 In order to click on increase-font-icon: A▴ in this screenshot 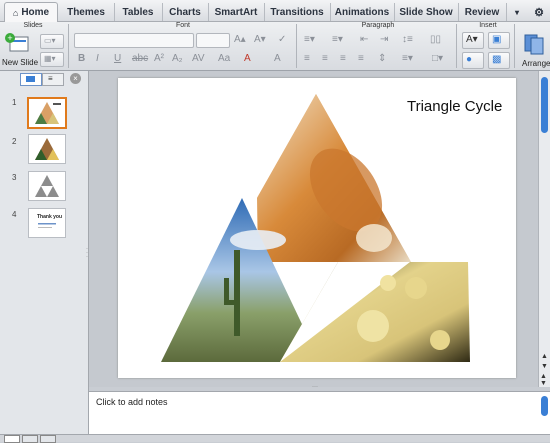, I will do `click(240, 40)`.